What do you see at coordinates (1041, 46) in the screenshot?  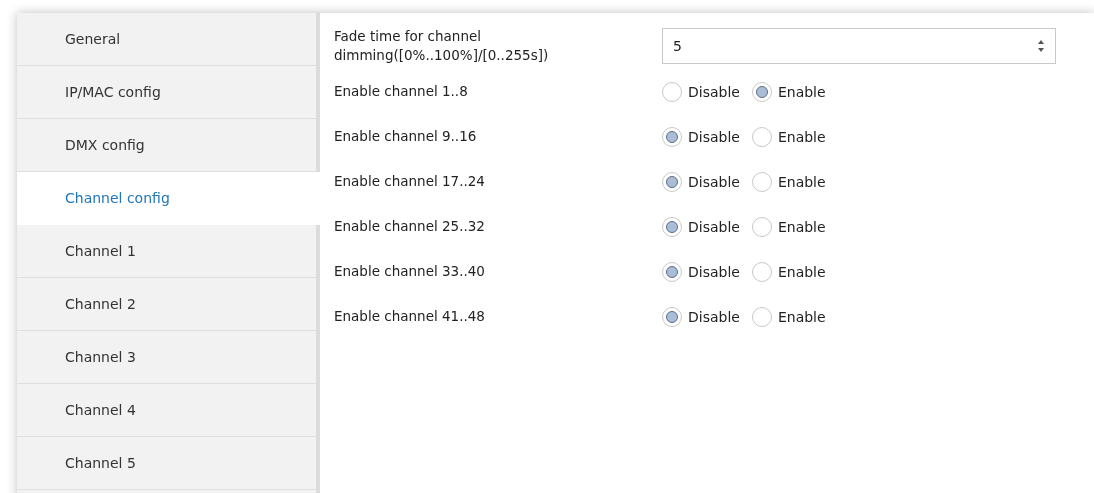 I see `spinner-icon` at bounding box center [1041, 46].